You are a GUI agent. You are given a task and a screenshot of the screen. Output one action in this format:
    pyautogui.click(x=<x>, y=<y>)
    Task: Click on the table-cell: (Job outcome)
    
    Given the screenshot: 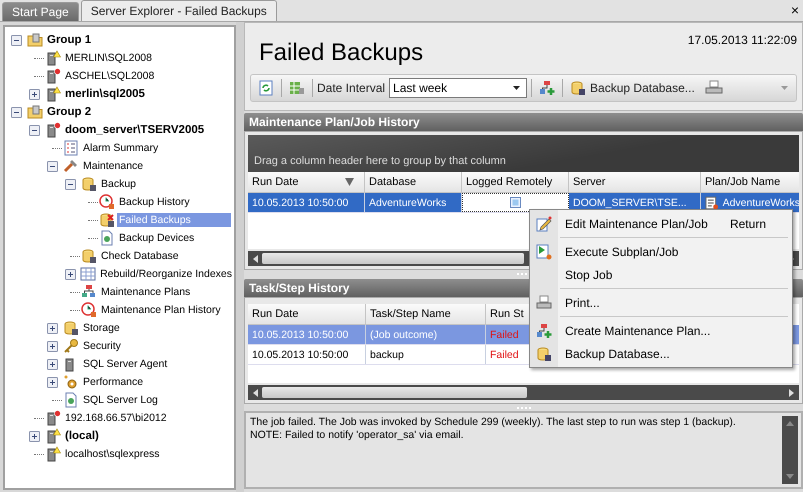 What is the action you would take?
    pyautogui.click(x=404, y=334)
    